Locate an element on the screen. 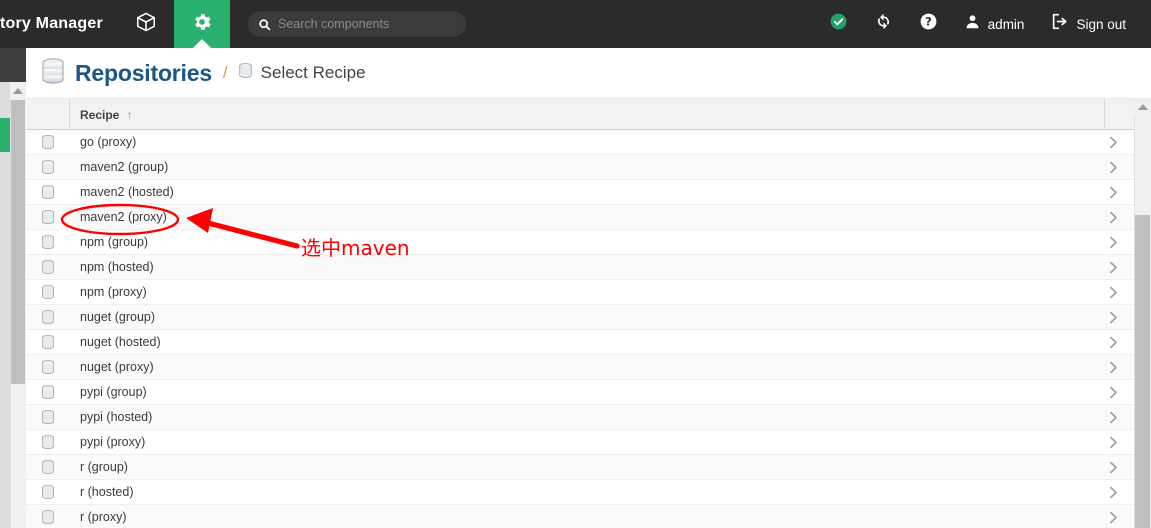 The width and height of the screenshot is (1151, 528). recipe-name: go (proxy) is located at coordinates (108, 142).